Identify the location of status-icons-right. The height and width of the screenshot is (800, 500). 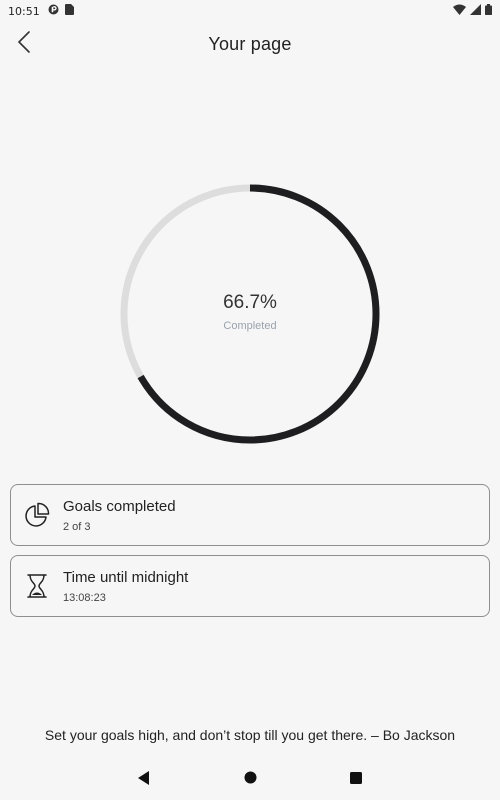
(472, 11).